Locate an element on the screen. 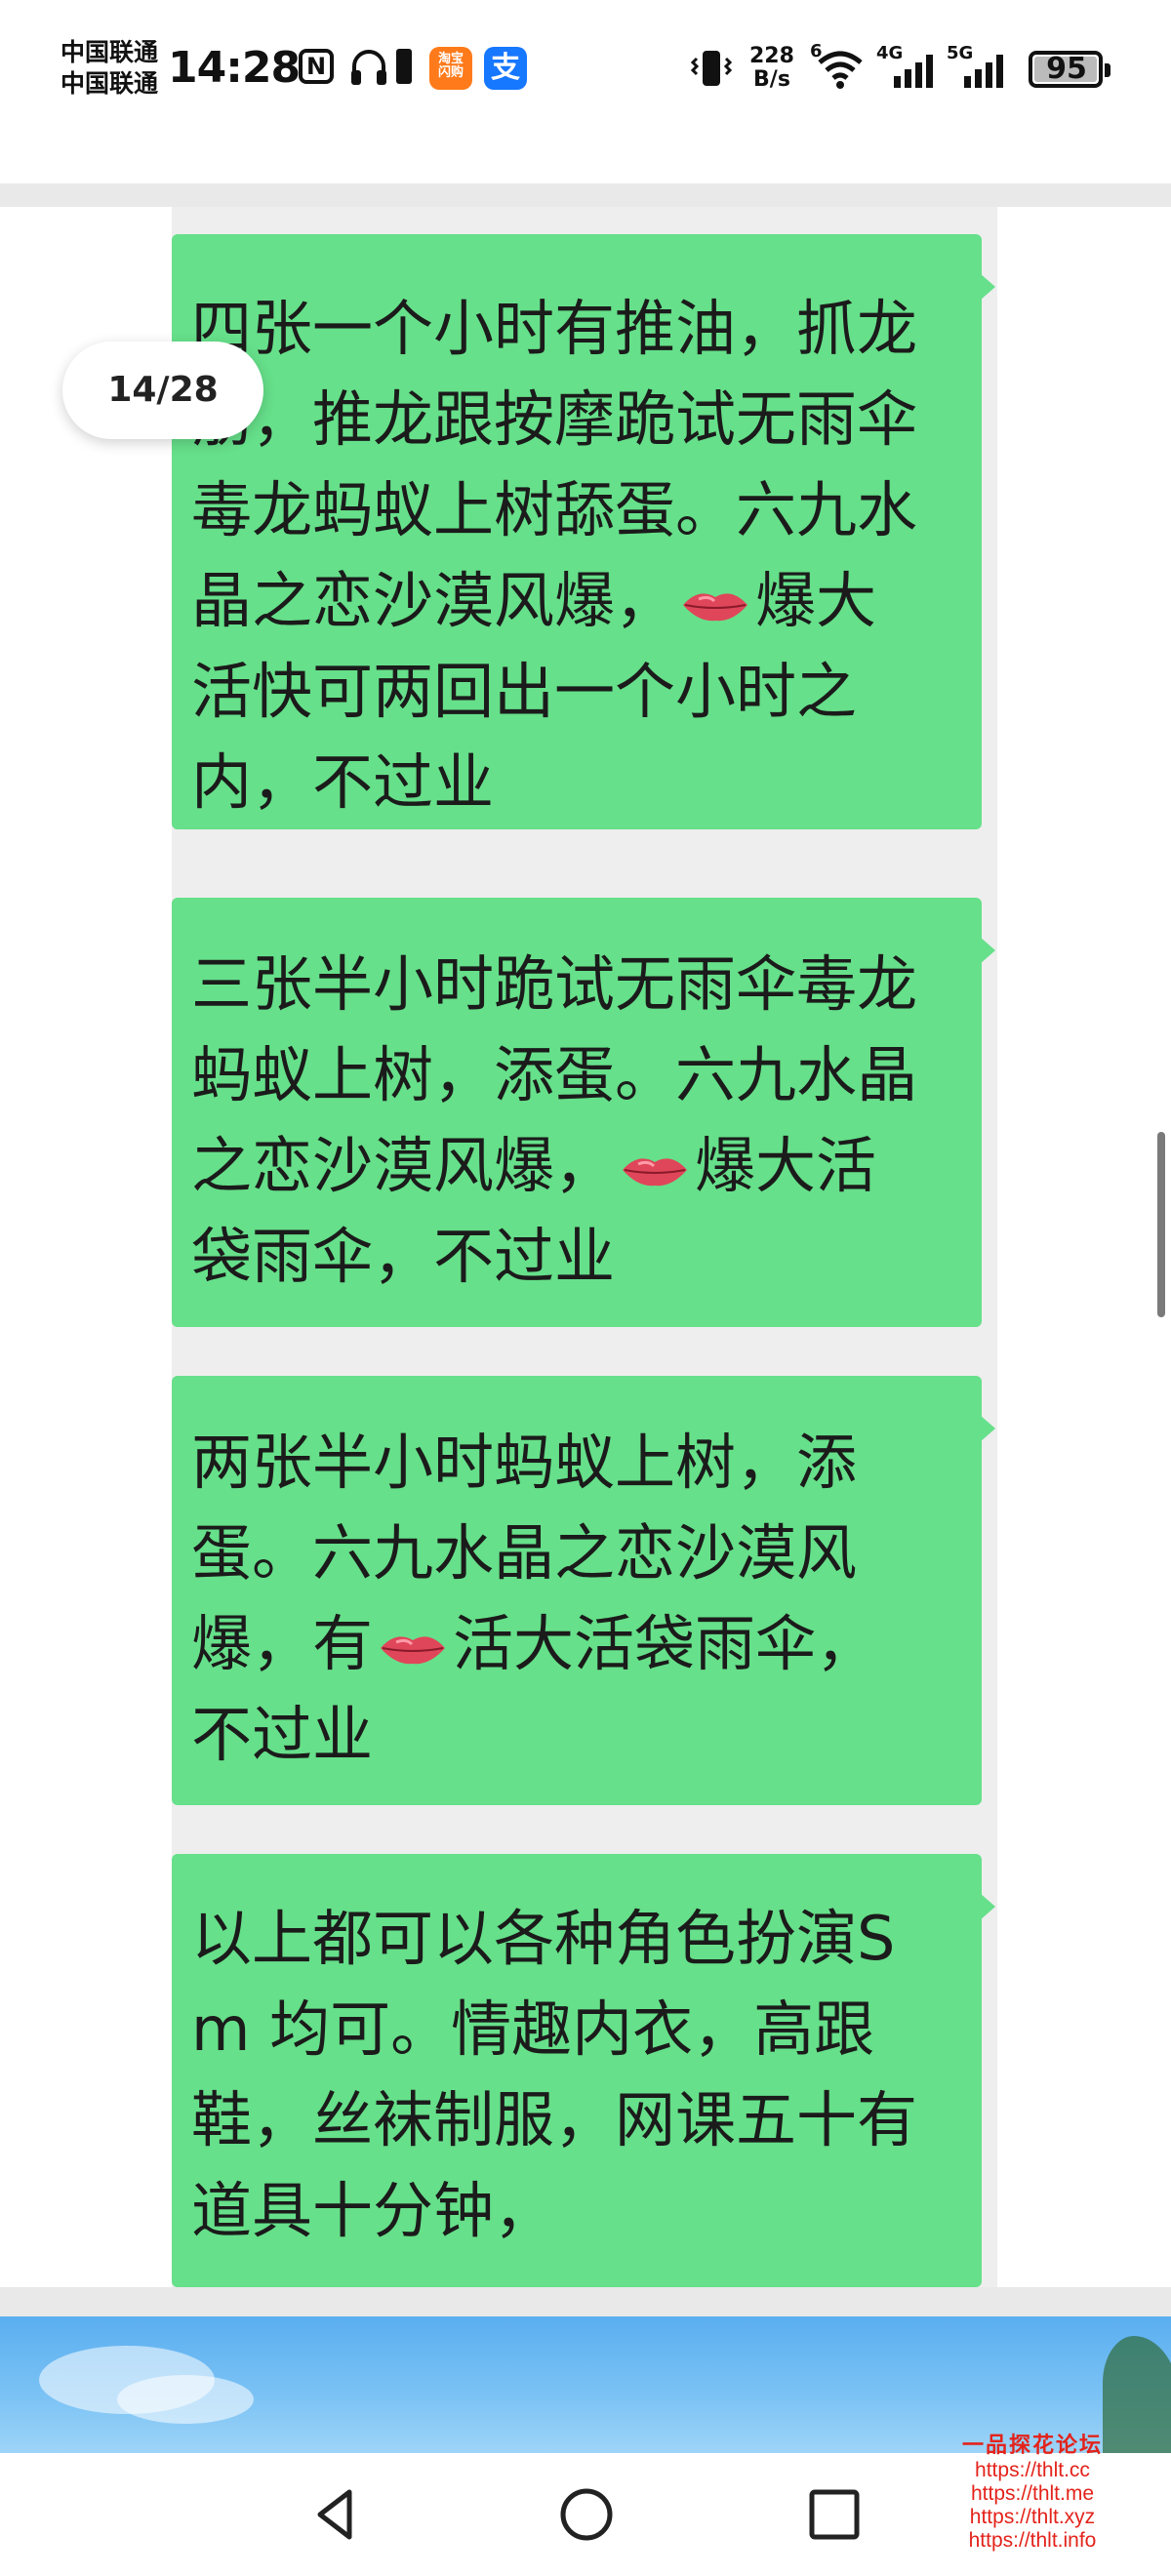  sig2-badge: 5G is located at coordinates (960, 53).